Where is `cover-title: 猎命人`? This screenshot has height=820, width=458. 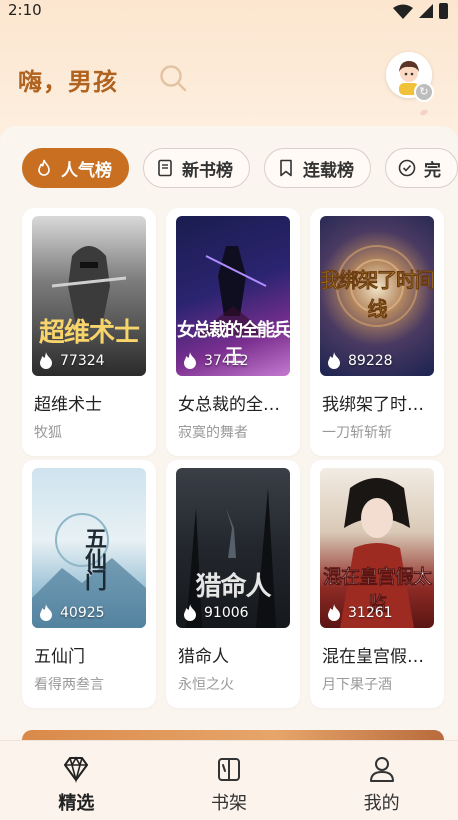 cover-title: 猎命人 is located at coordinates (233, 587).